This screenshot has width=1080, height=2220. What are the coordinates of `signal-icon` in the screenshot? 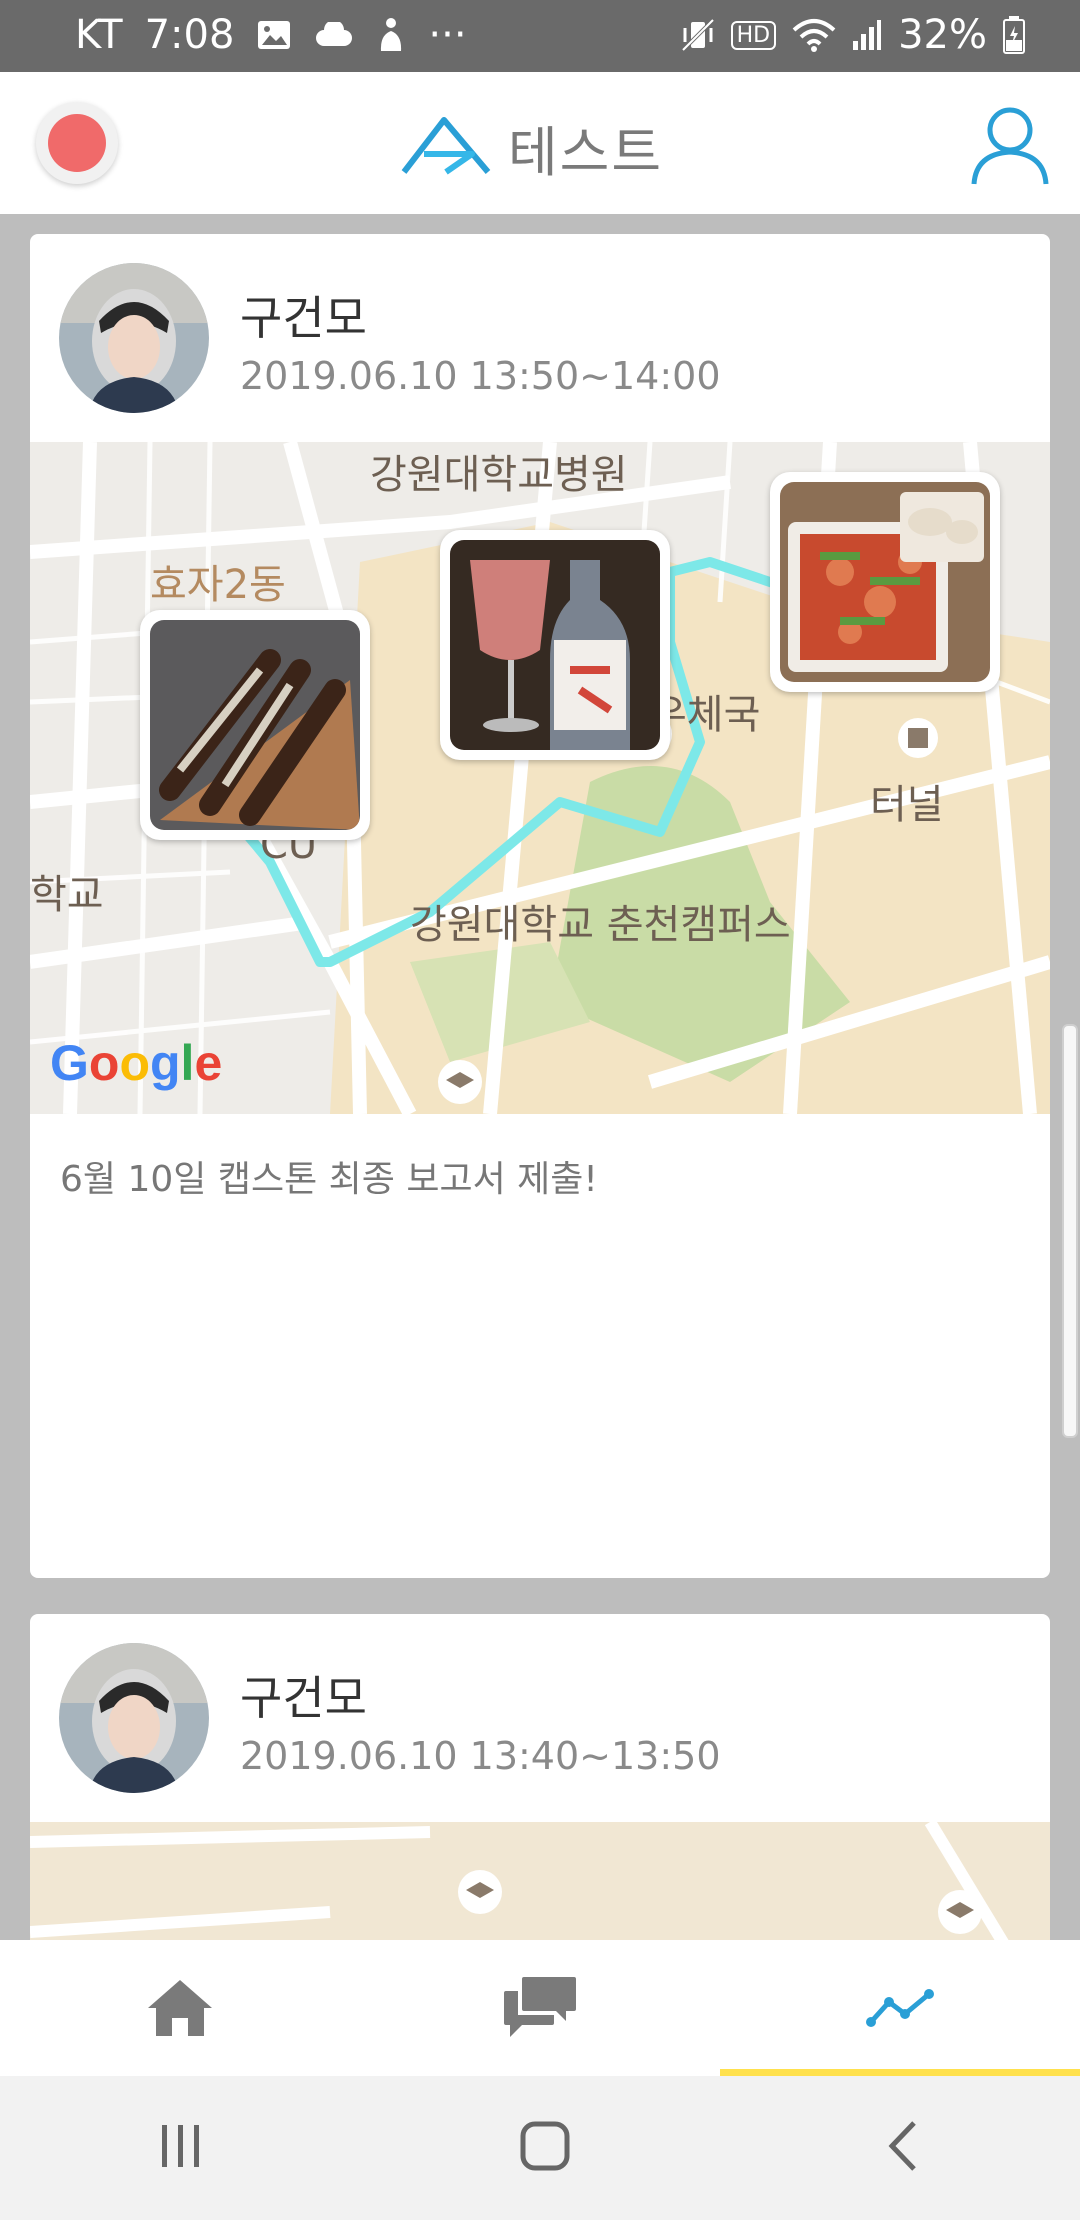 It's located at (867, 35).